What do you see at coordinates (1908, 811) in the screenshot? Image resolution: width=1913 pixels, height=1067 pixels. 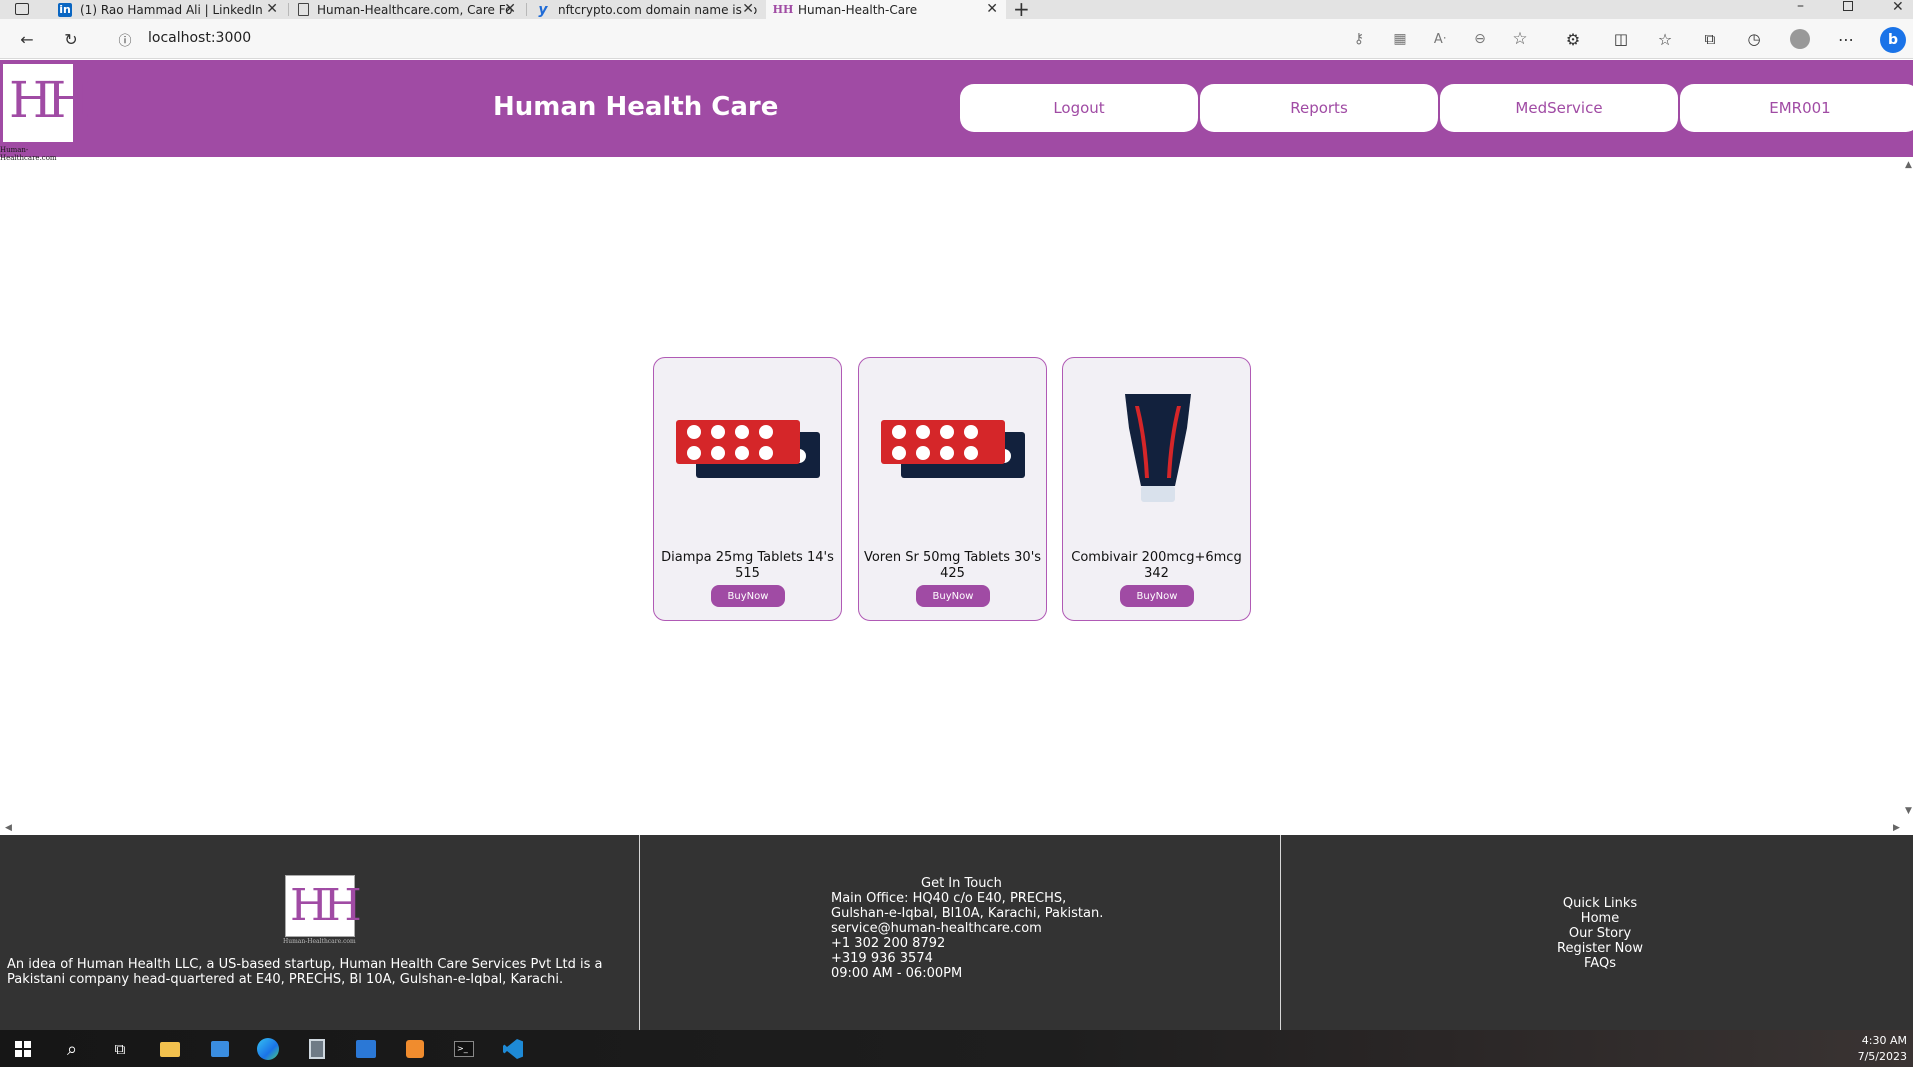 I see `scroll-down-arrow-icon: ▼` at bounding box center [1908, 811].